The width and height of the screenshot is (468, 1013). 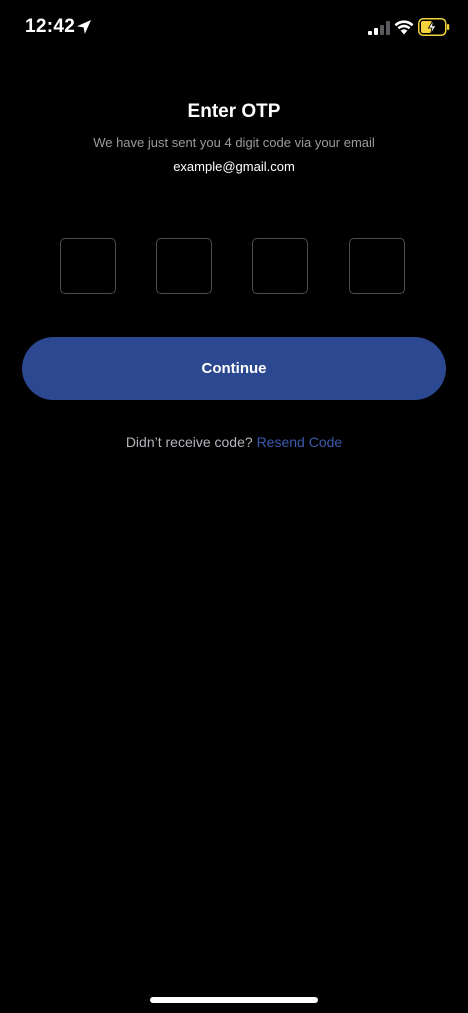 I want to click on otp-digit-1-input, so click(x=88, y=266).